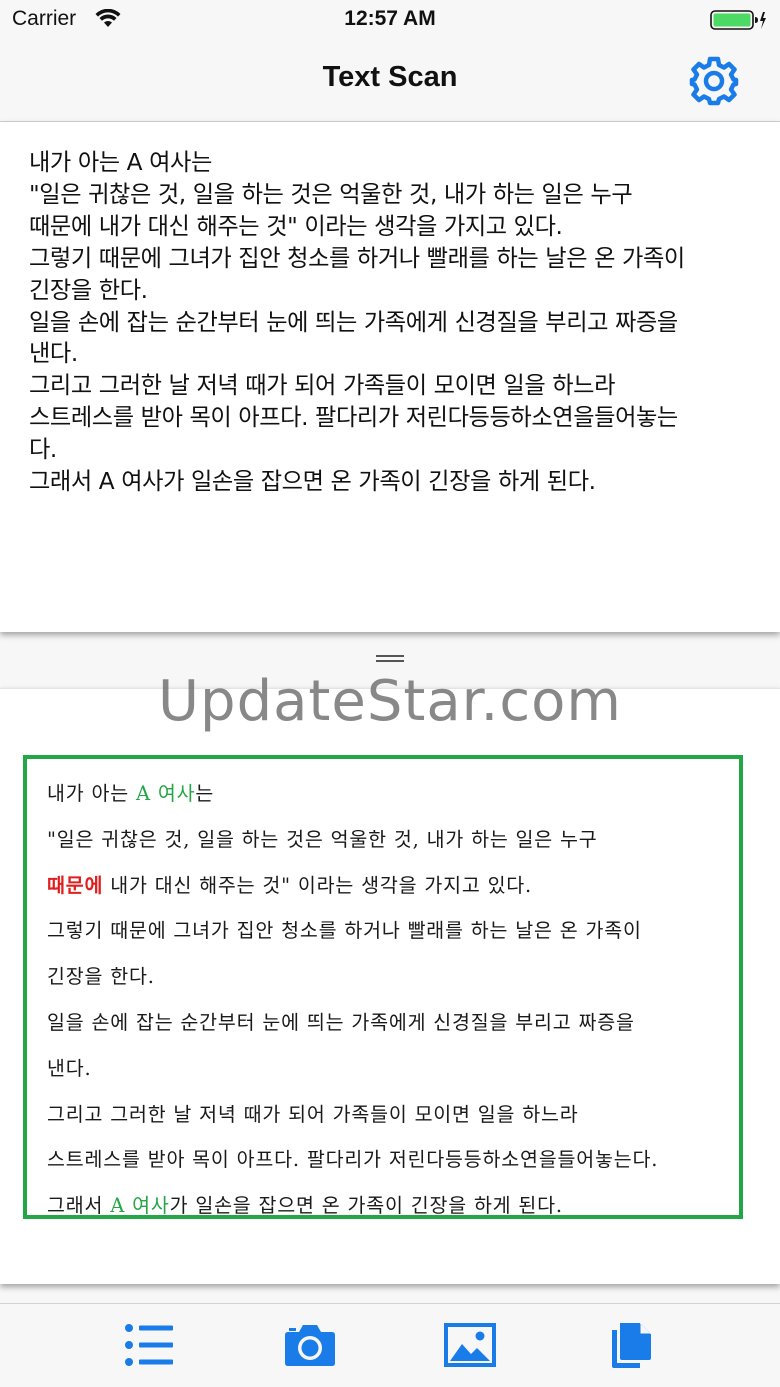 The image size is (780, 1387). Describe the element at coordinates (43, 450) in the screenshot. I see `text-line: 다.` at that location.